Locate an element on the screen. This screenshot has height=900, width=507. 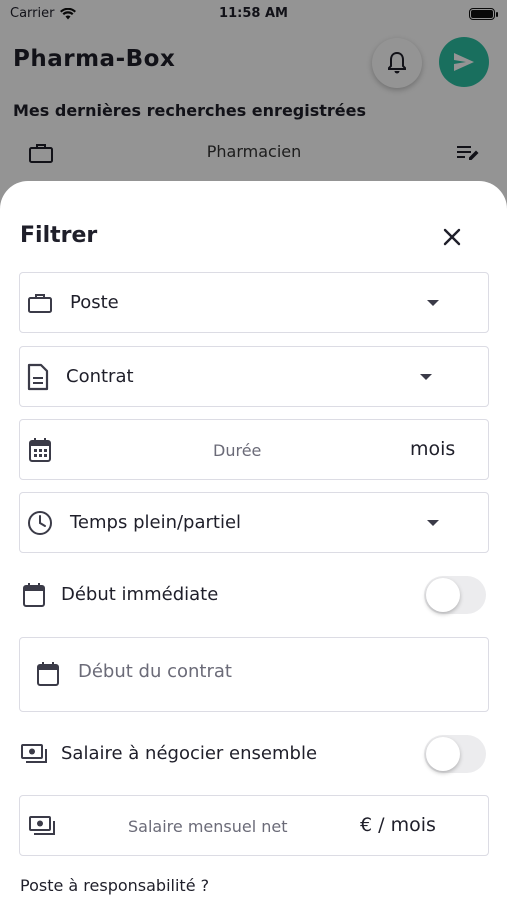
poste-select: Poste is located at coordinates (254, 302).